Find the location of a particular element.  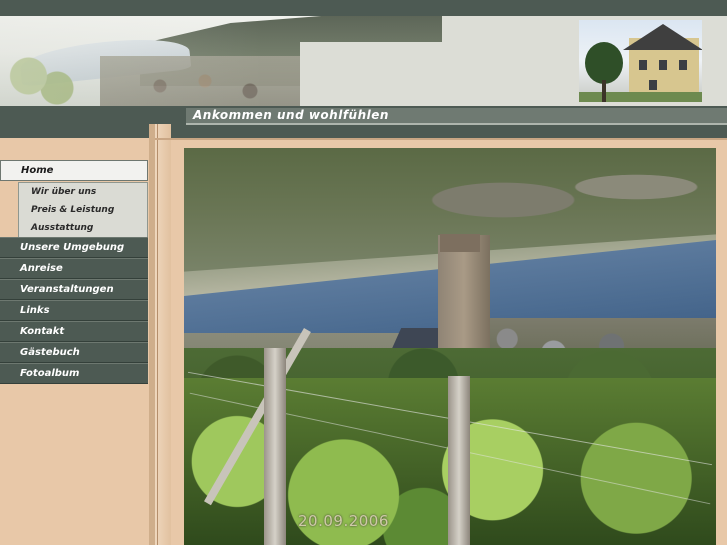

nav-item-fotoalbum: Fotoalbum is located at coordinates (74, 373).